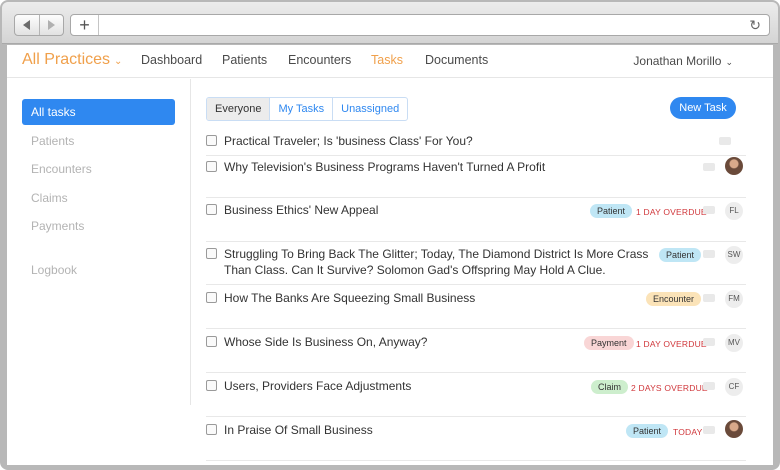  What do you see at coordinates (171, 60) in the screenshot?
I see `nav-dashboard: Dashboard` at bounding box center [171, 60].